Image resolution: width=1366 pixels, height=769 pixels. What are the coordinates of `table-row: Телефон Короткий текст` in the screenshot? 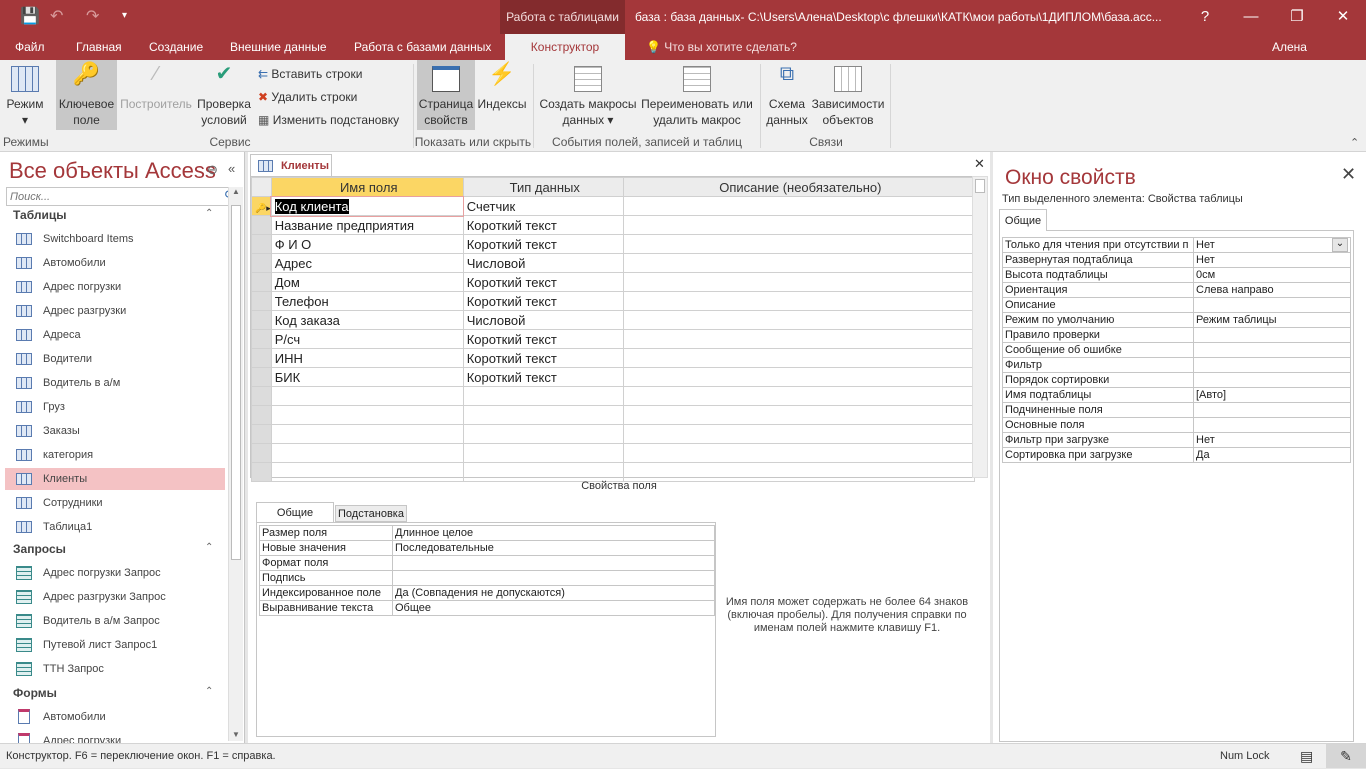 It's located at (613, 301).